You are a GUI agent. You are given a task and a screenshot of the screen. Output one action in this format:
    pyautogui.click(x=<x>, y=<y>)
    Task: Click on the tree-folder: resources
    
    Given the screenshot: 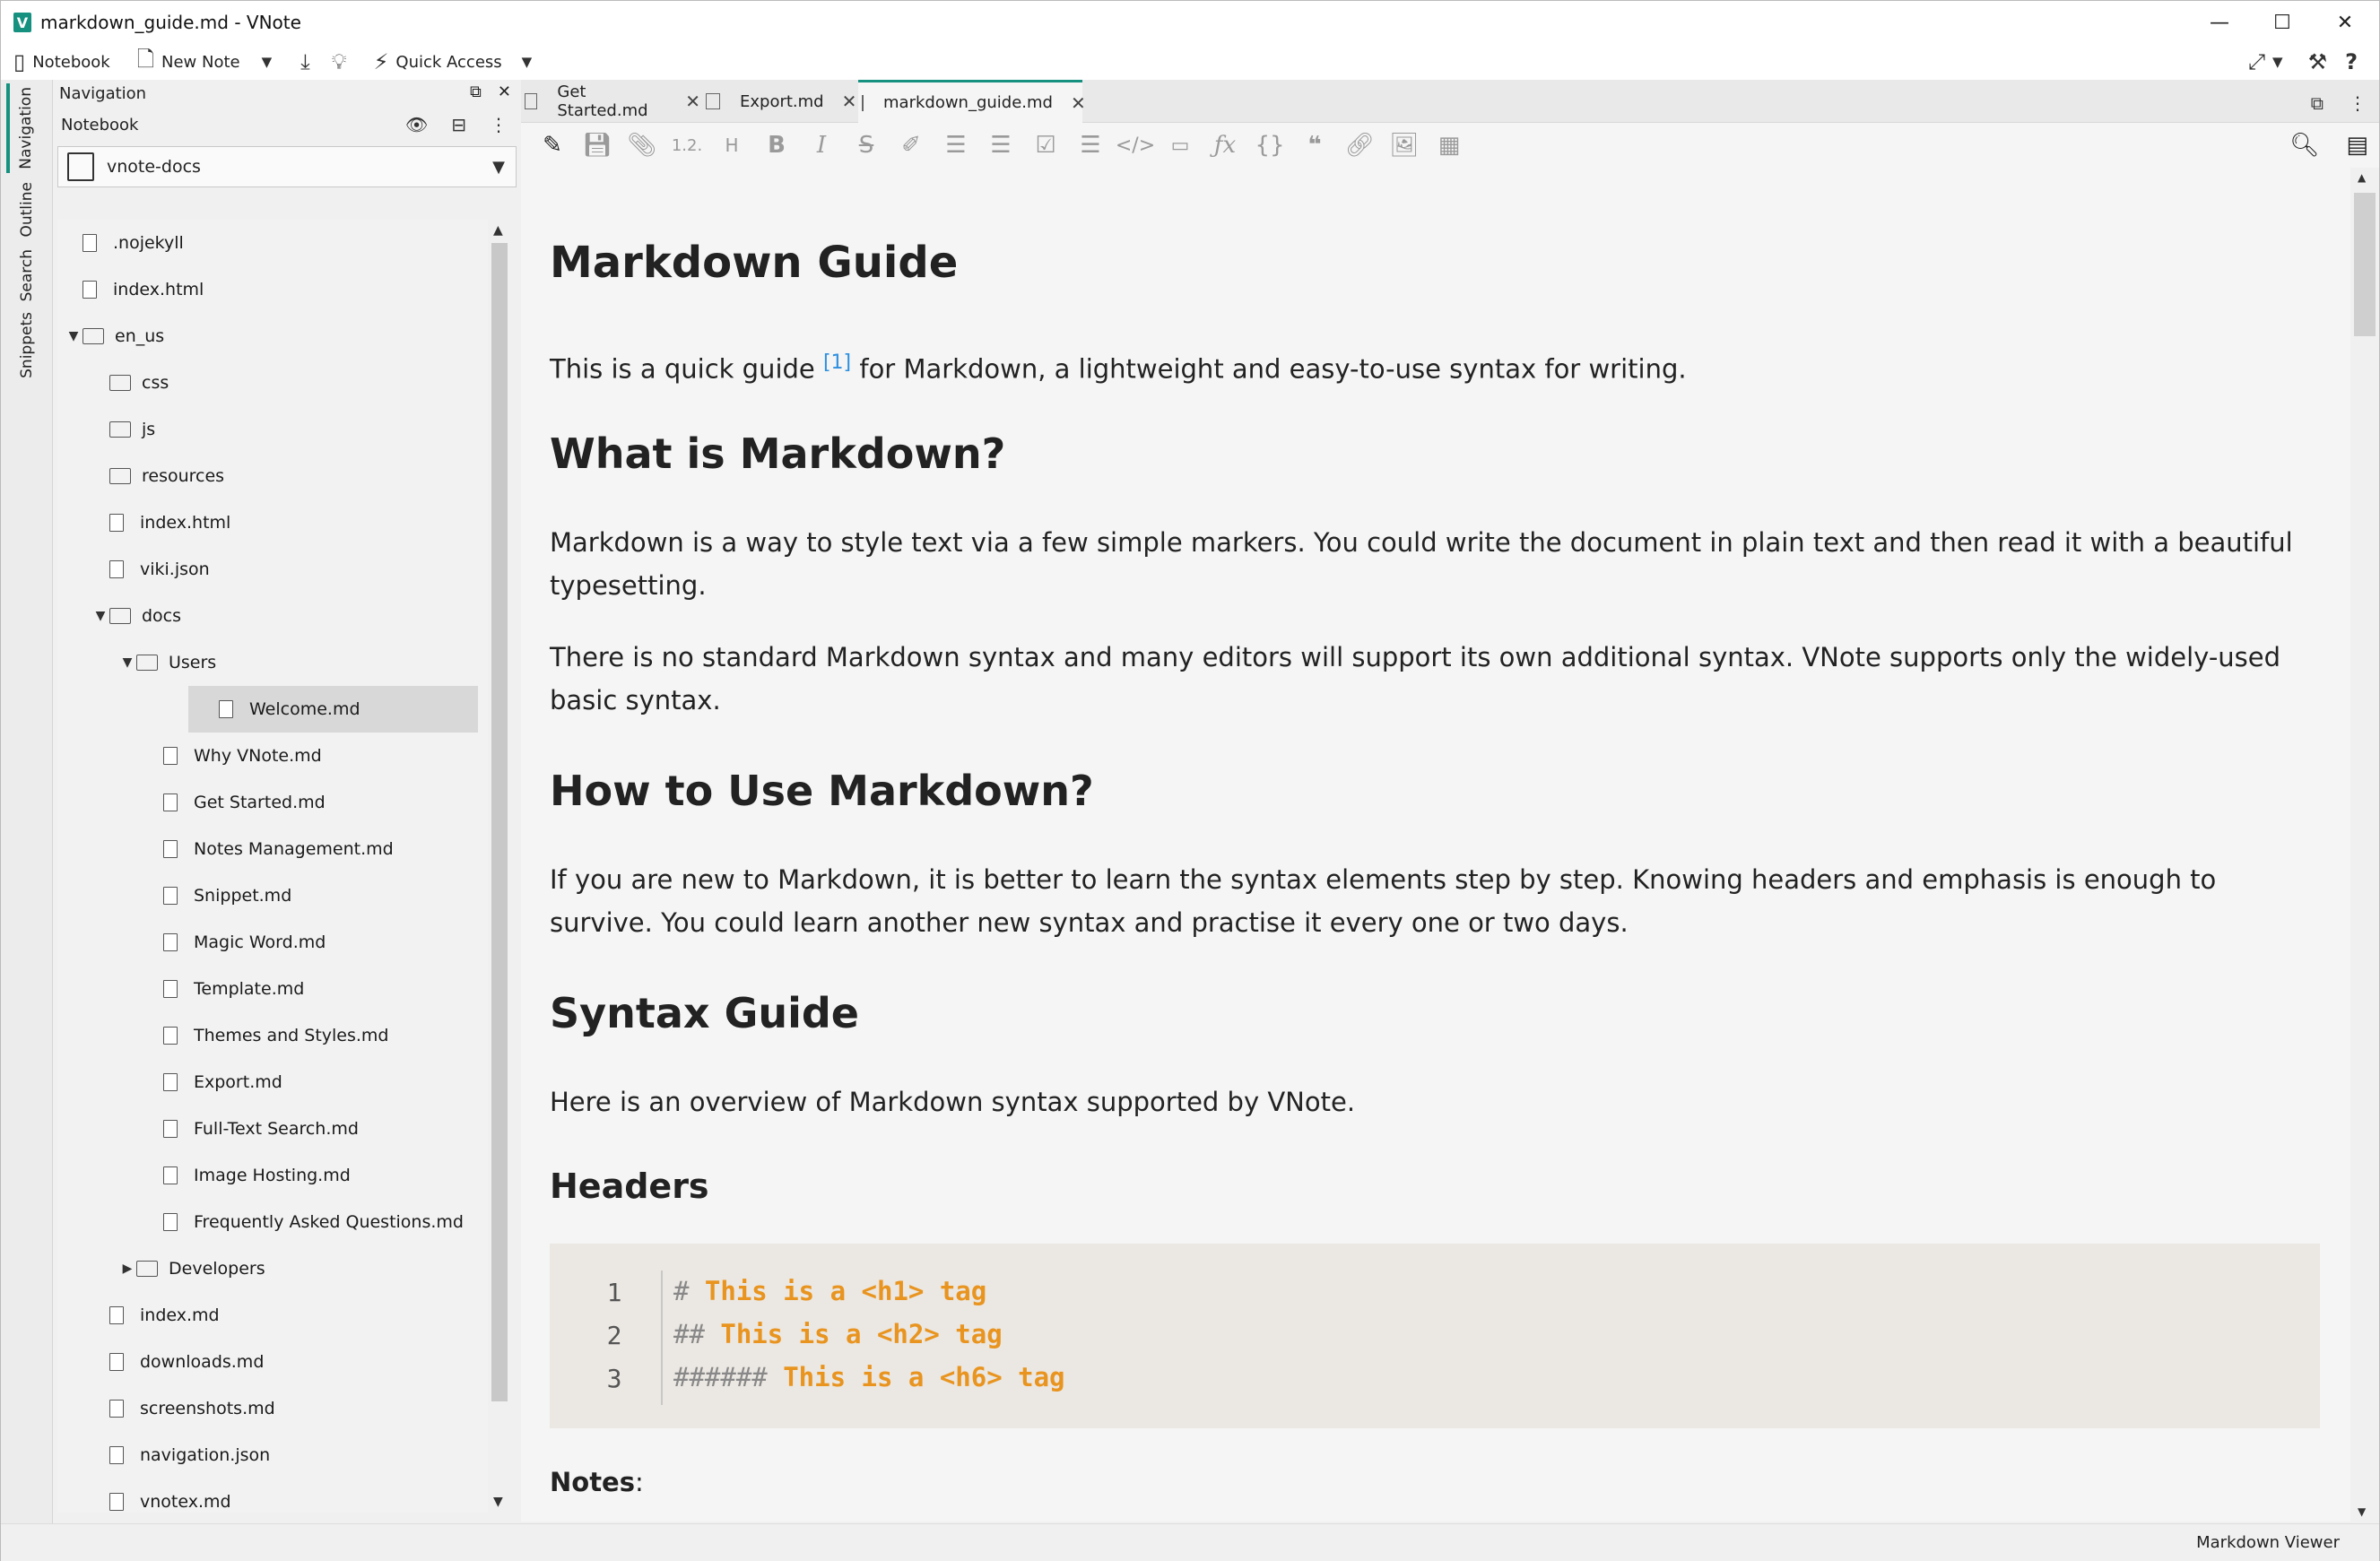 What is the action you would take?
    pyautogui.click(x=274, y=476)
    